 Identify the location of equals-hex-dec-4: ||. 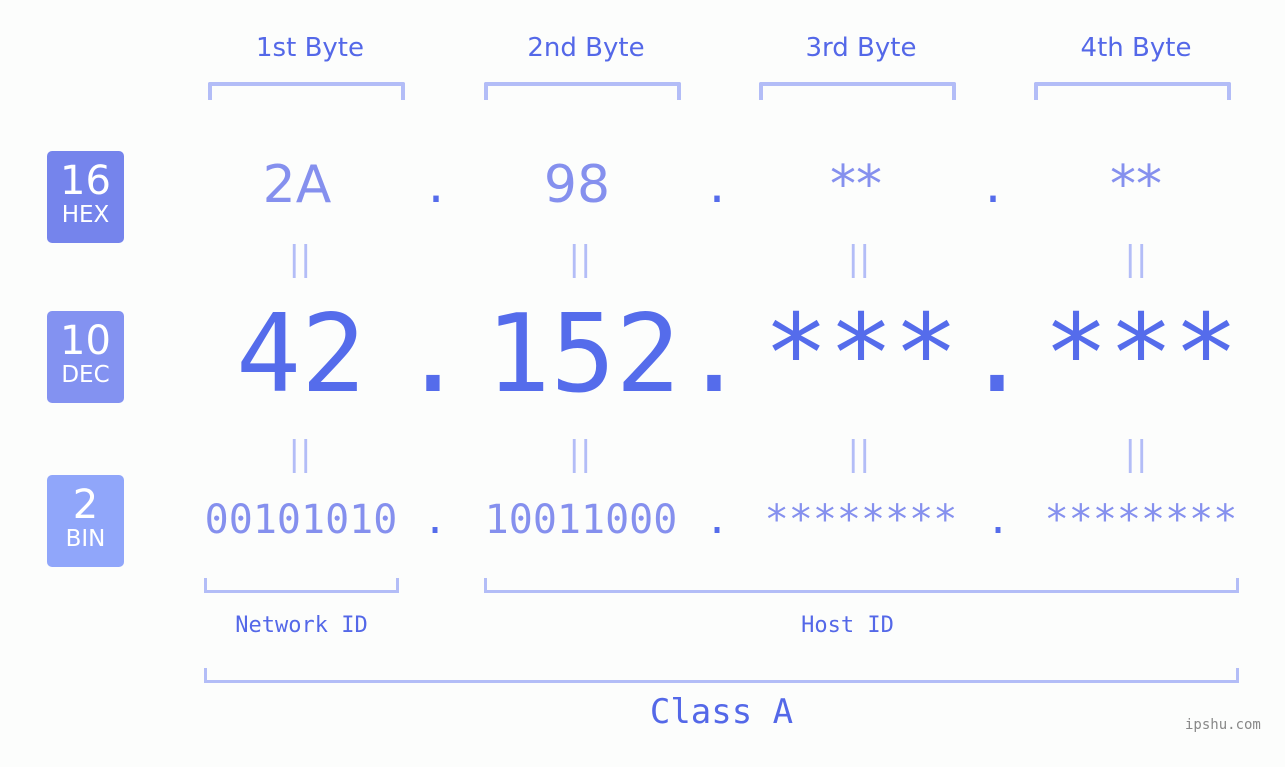
(1136, 259).